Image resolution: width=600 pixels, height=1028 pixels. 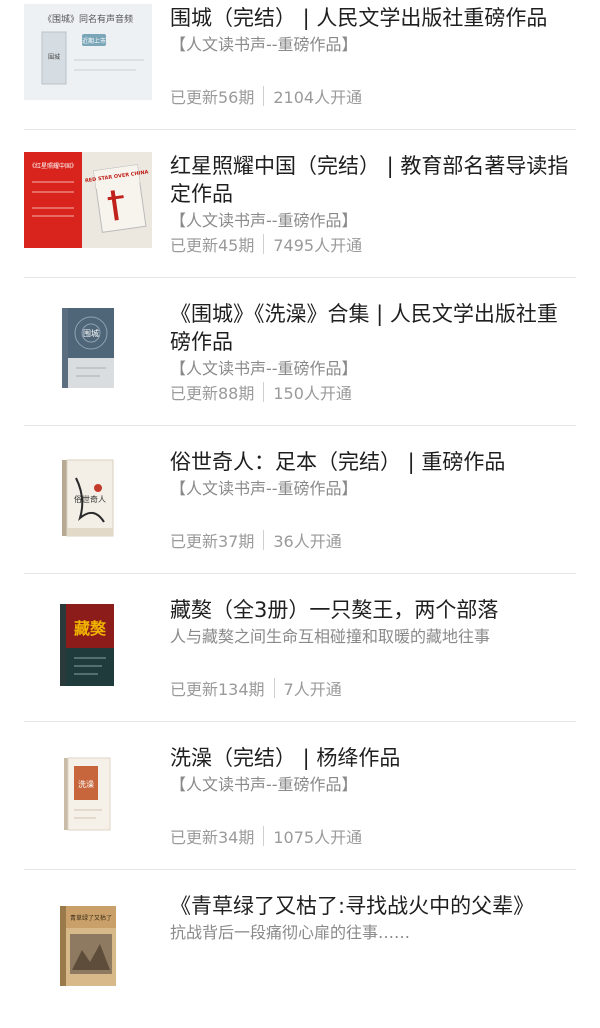 I want to click on subscriber-count: 2104人开通, so click(x=318, y=97).